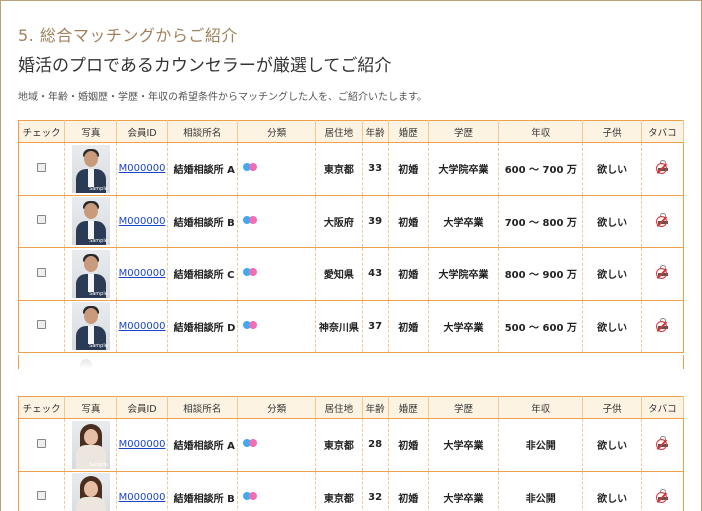 This screenshot has width=702, height=511. What do you see at coordinates (408, 131) in the screenshot?
I see `column-header: 婚歴` at bounding box center [408, 131].